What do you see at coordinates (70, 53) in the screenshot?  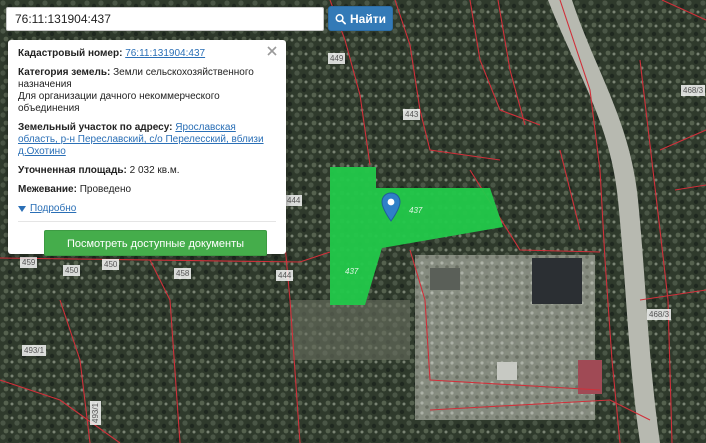 I see `cadastral-label: Кадастровый номер:` at bounding box center [70, 53].